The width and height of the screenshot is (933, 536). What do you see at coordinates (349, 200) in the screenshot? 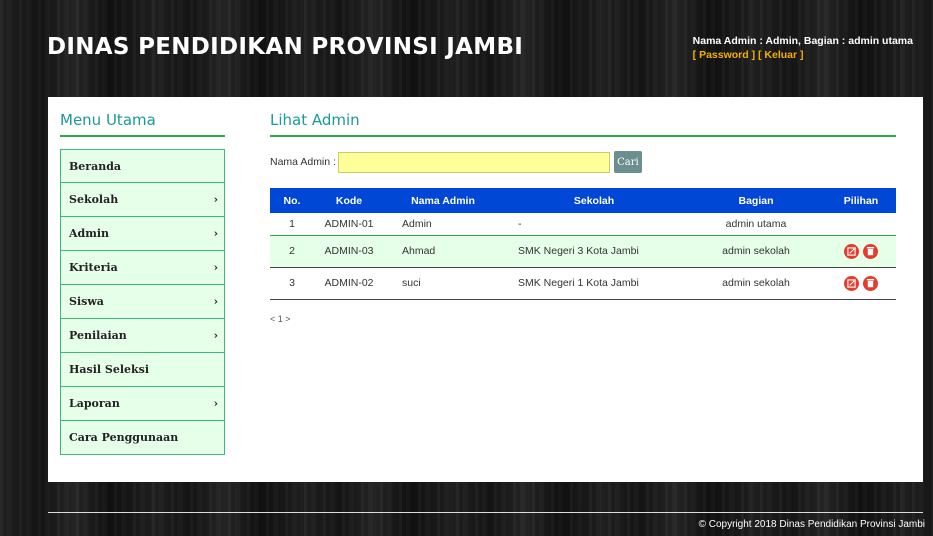
I see `column-header-kode: Kode` at bounding box center [349, 200].